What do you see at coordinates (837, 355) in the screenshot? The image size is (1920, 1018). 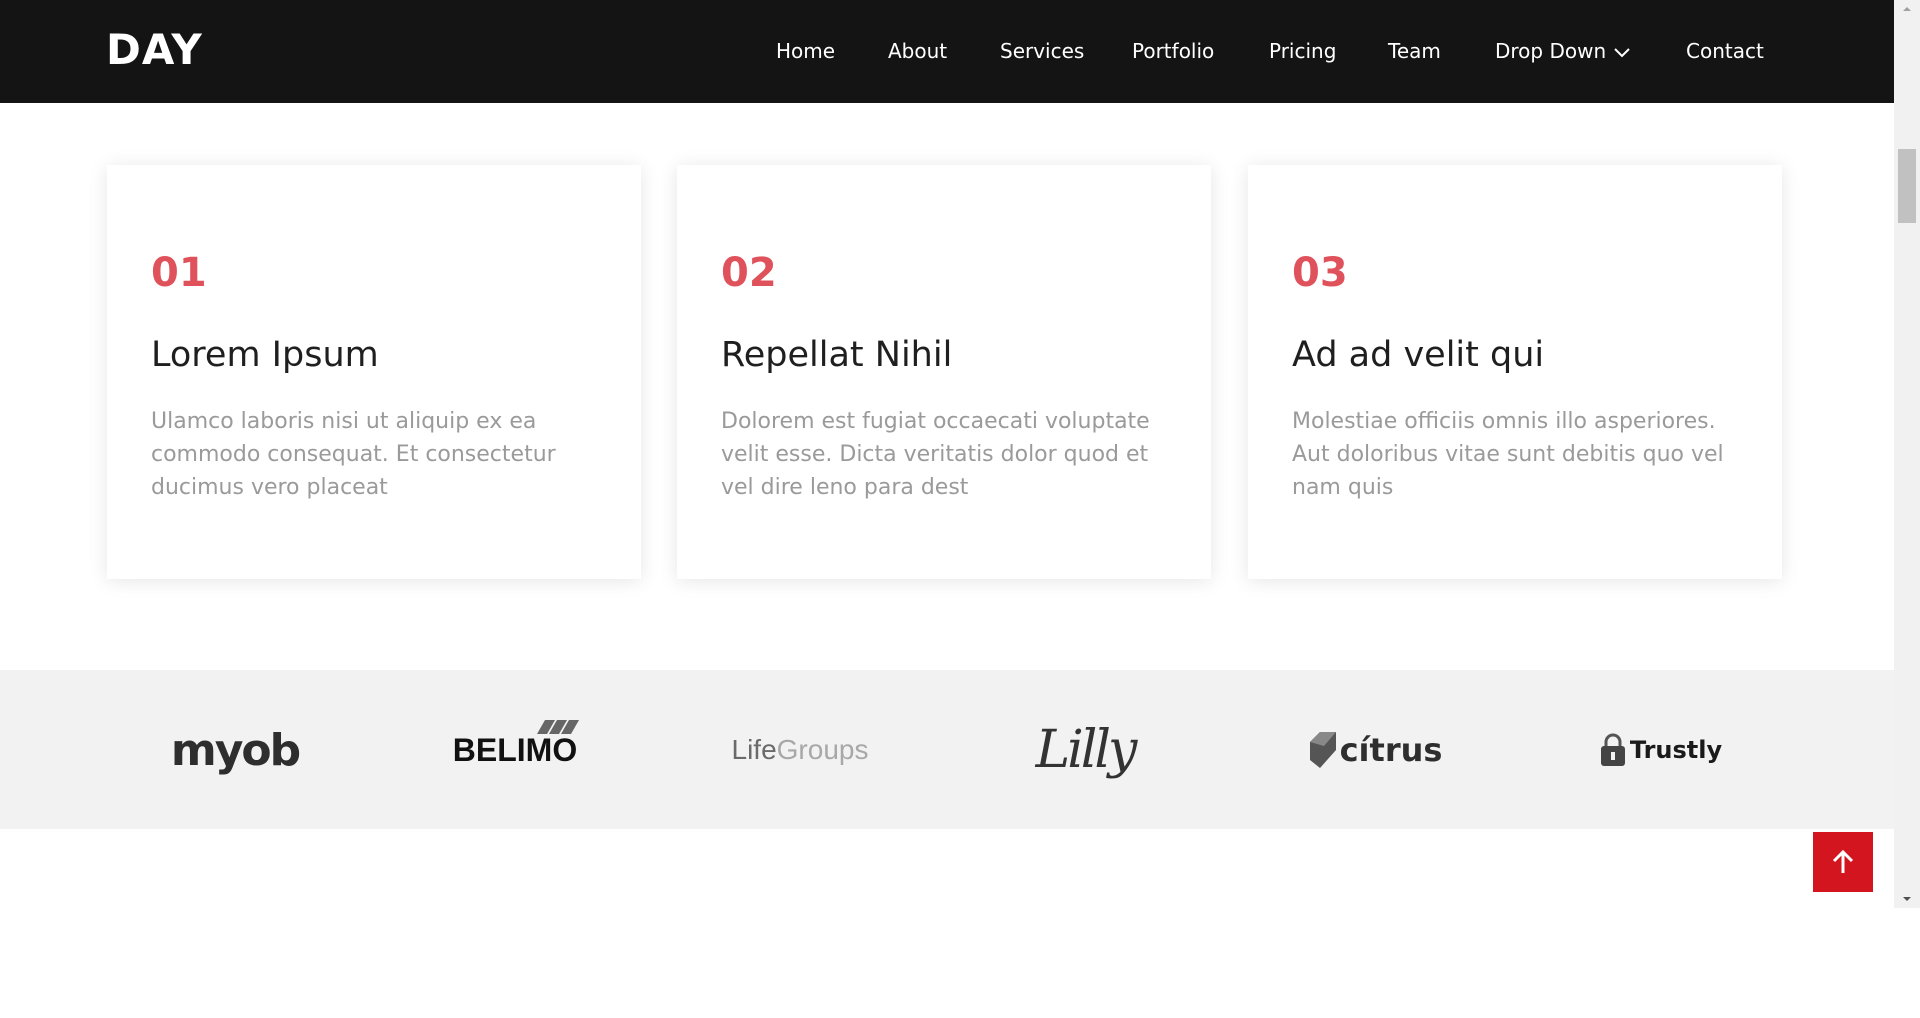 I see `feature-title: Repellat Nihil` at bounding box center [837, 355].